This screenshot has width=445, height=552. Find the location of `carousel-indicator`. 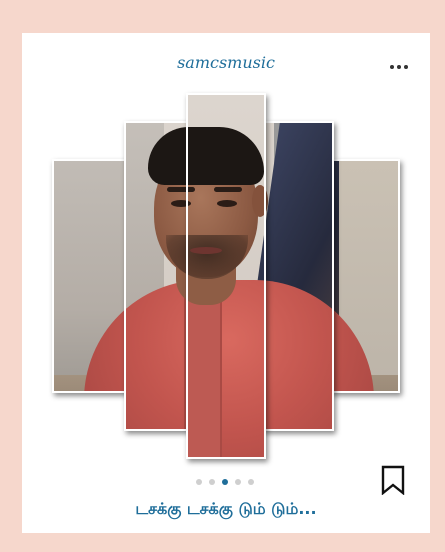

carousel-indicator is located at coordinates (225, 482).